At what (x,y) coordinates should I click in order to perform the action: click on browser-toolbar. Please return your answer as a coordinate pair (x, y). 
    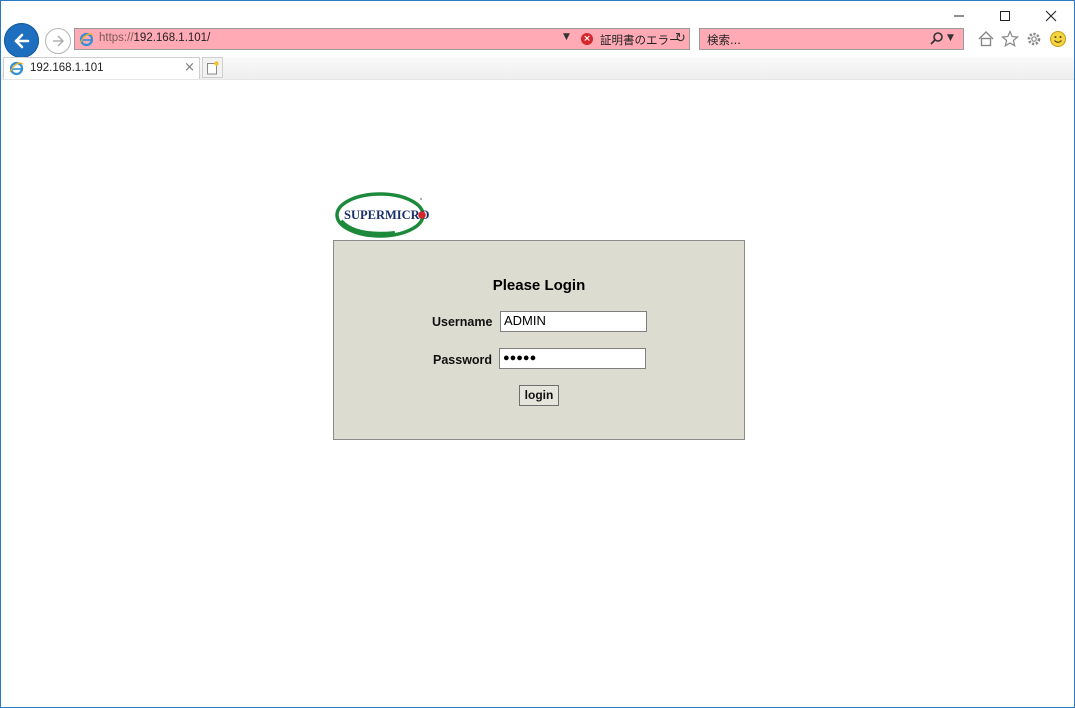
    Looking at the image, I should click on (1022, 39).